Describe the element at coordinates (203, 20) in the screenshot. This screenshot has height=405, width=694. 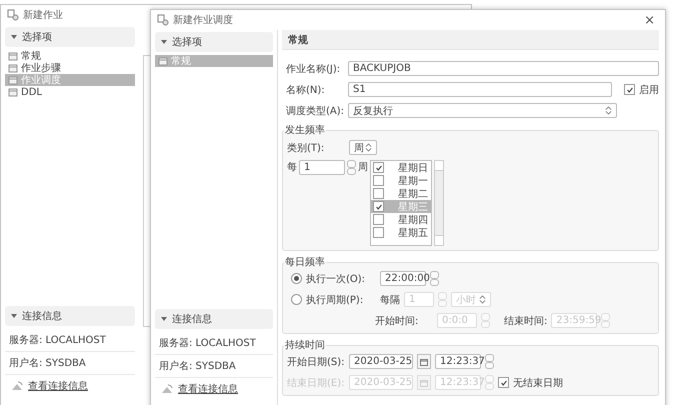
I see `dialog-title: 新建作业调度` at that location.